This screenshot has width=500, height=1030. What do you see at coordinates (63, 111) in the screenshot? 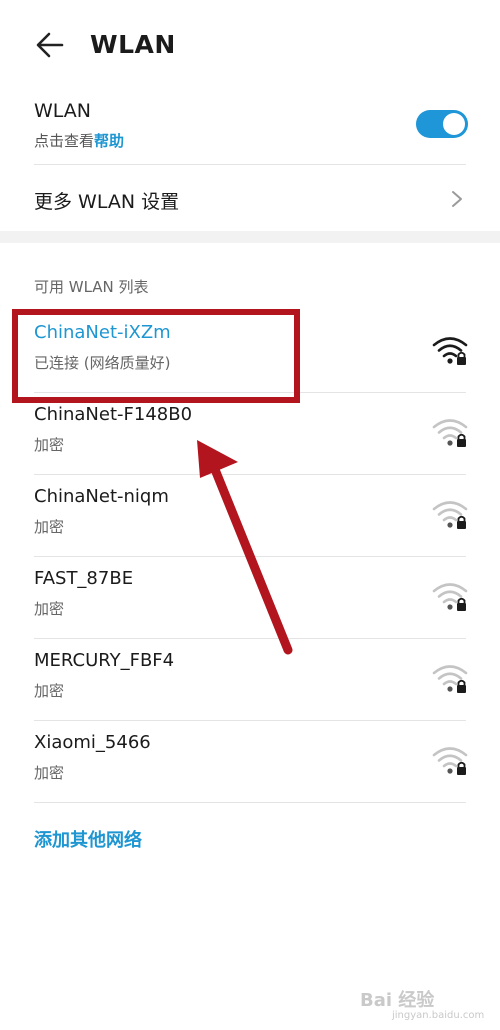
I see `wlan-label: WLAN` at bounding box center [63, 111].